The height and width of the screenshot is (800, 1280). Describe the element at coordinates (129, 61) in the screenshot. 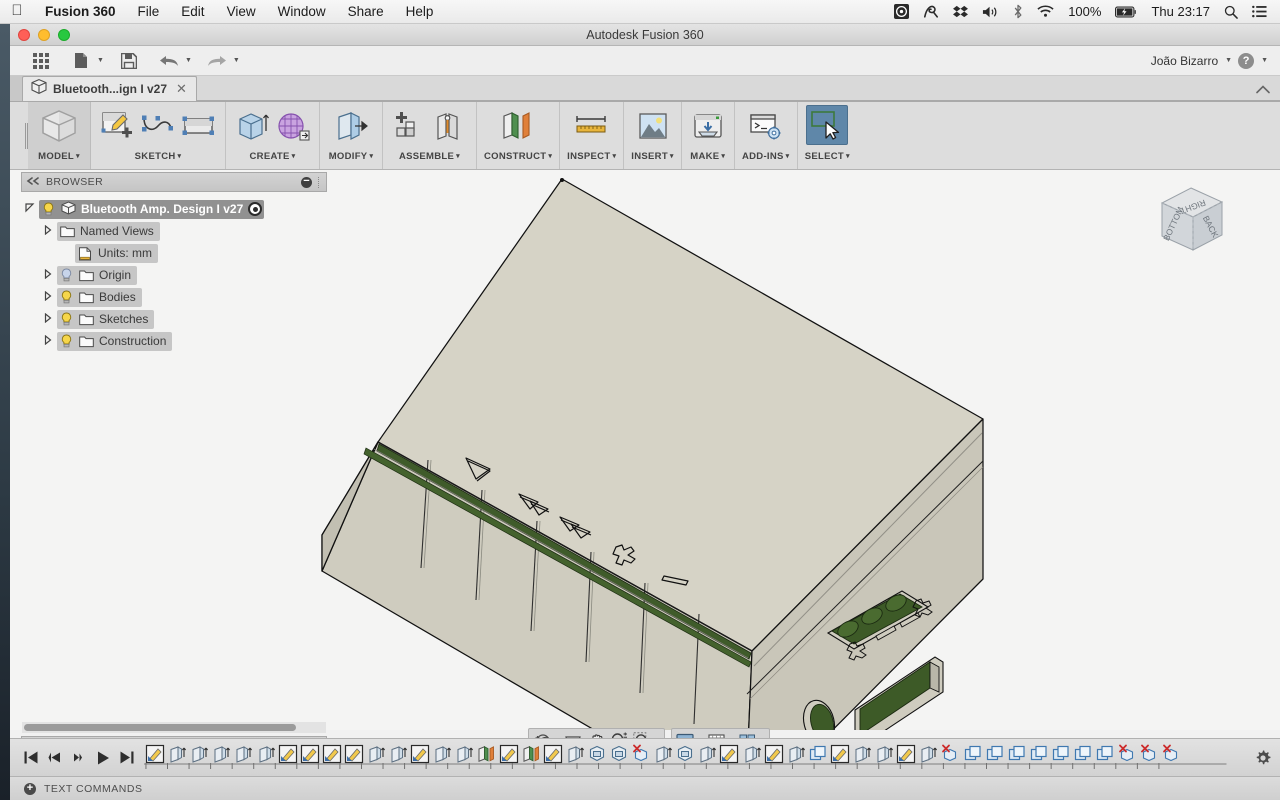

I see `save-button` at that location.